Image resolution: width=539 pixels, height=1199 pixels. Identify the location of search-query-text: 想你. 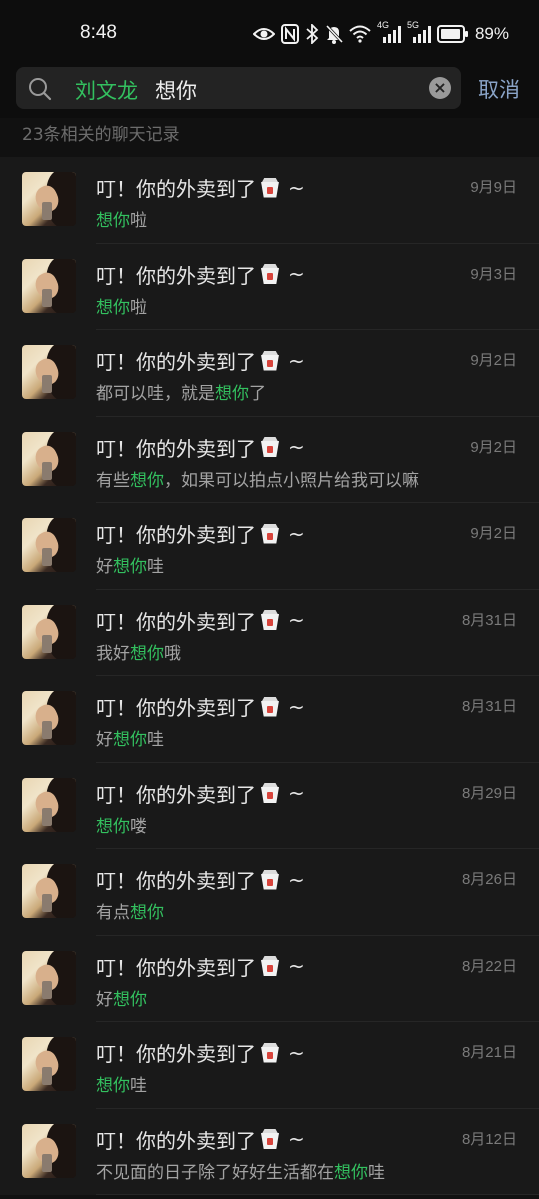
(176, 90).